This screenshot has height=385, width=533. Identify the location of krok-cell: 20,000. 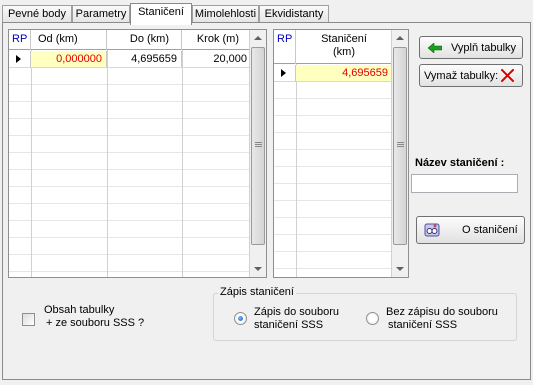
(217, 59).